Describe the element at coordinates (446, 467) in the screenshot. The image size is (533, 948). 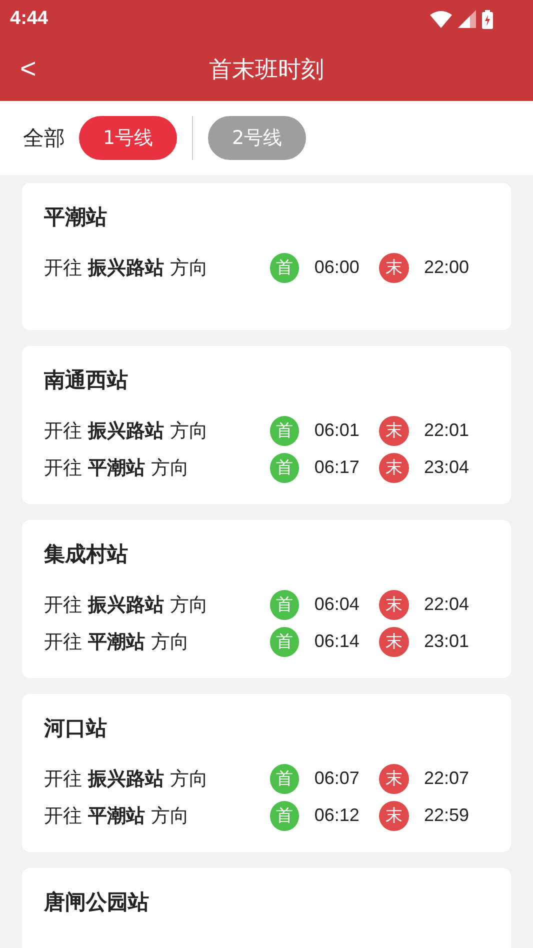
I see `last-train-time: 23:04` at that location.